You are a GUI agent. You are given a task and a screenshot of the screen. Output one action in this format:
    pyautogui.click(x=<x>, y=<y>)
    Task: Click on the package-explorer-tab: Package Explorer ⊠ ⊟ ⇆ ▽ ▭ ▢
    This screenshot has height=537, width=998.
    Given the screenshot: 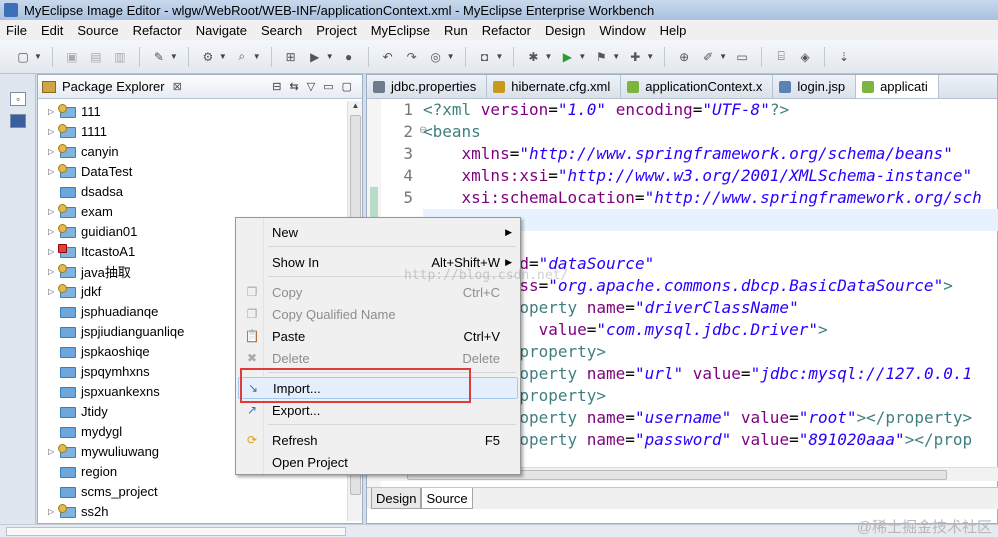 What is the action you would take?
    pyautogui.click(x=200, y=87)
    